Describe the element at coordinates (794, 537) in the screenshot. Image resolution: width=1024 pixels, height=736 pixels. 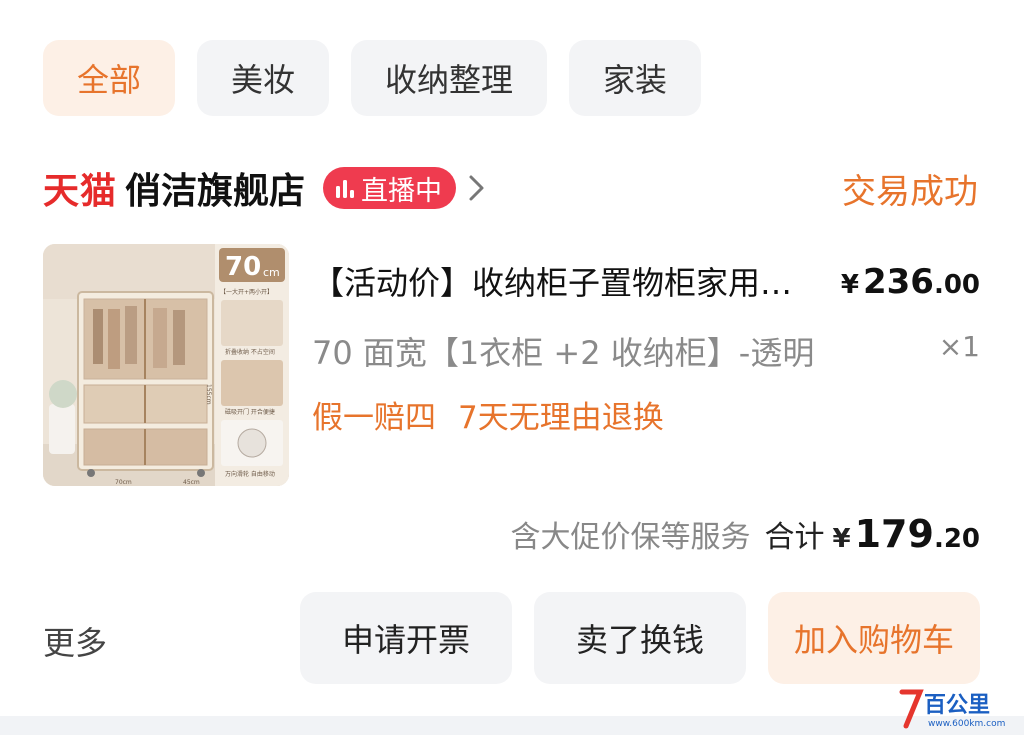
I see `total-label: 合计` at that location.